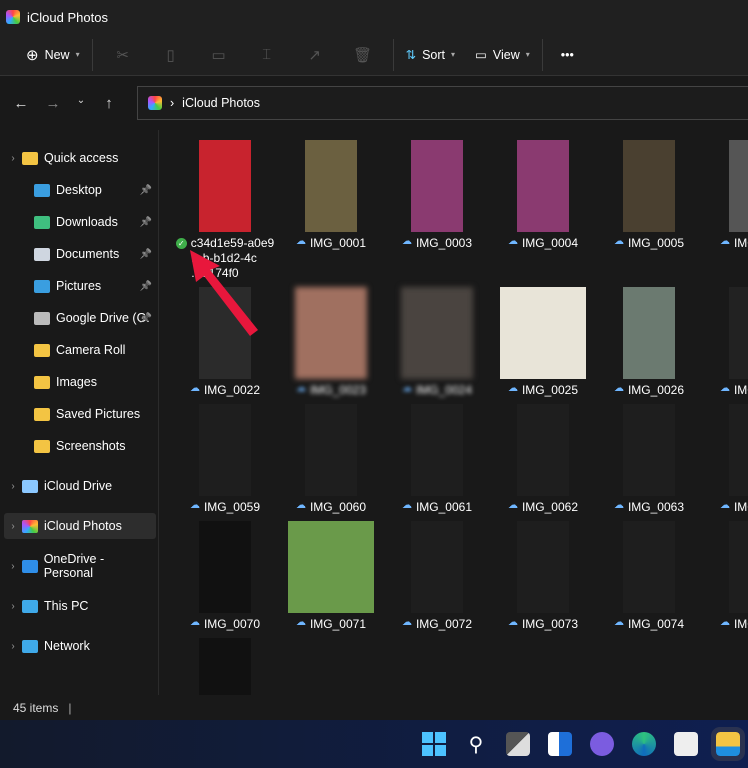 This screenshot has height=768, width=748. I want to click on task-view-icon, so click(518, 744).